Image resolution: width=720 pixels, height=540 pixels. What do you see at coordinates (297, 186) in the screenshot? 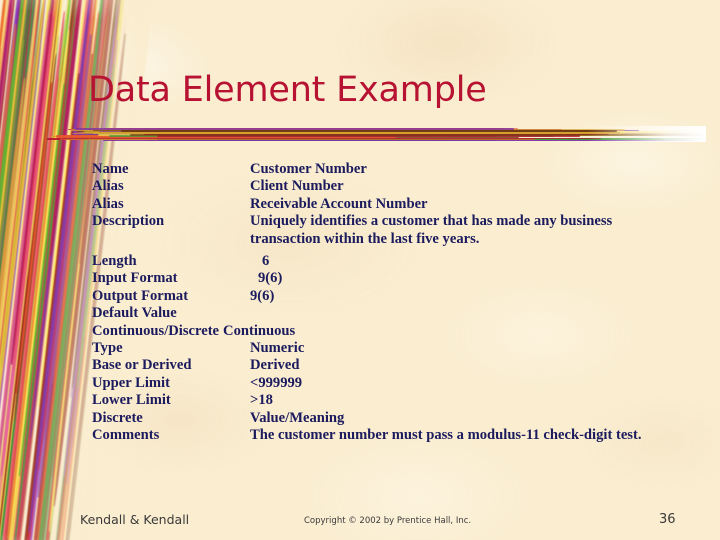
I see `definition-value: Client Number` at bounding box center [297, 186].